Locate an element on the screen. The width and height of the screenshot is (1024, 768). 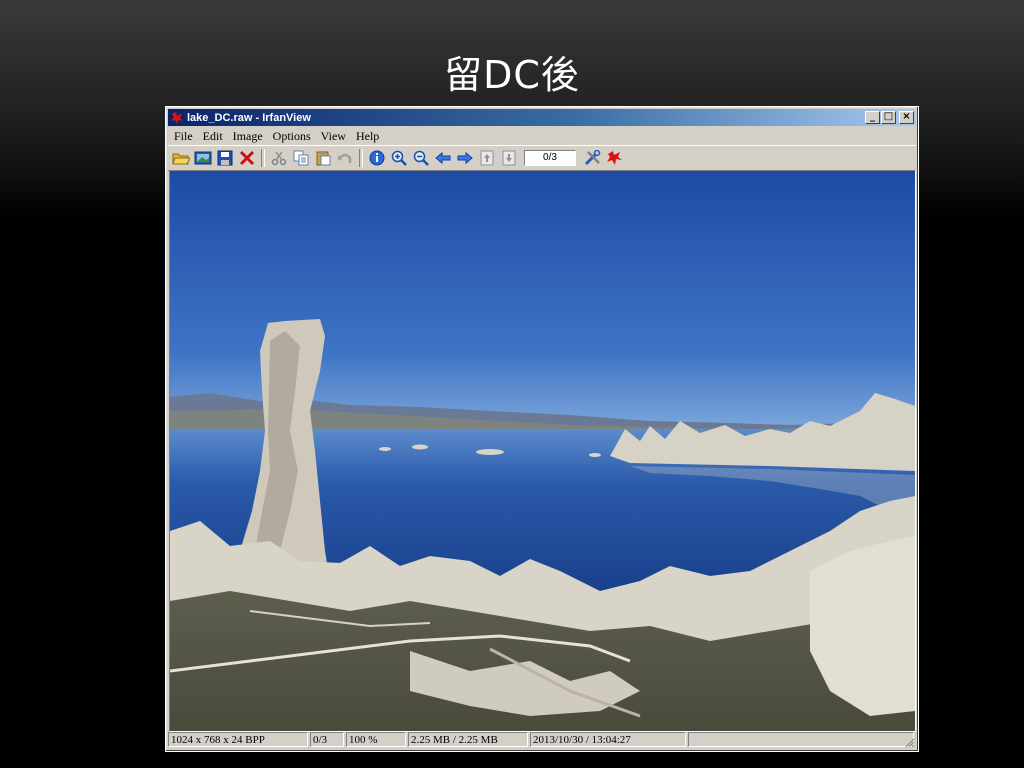
minimize-button: _ is located at coordinates (872, 117).